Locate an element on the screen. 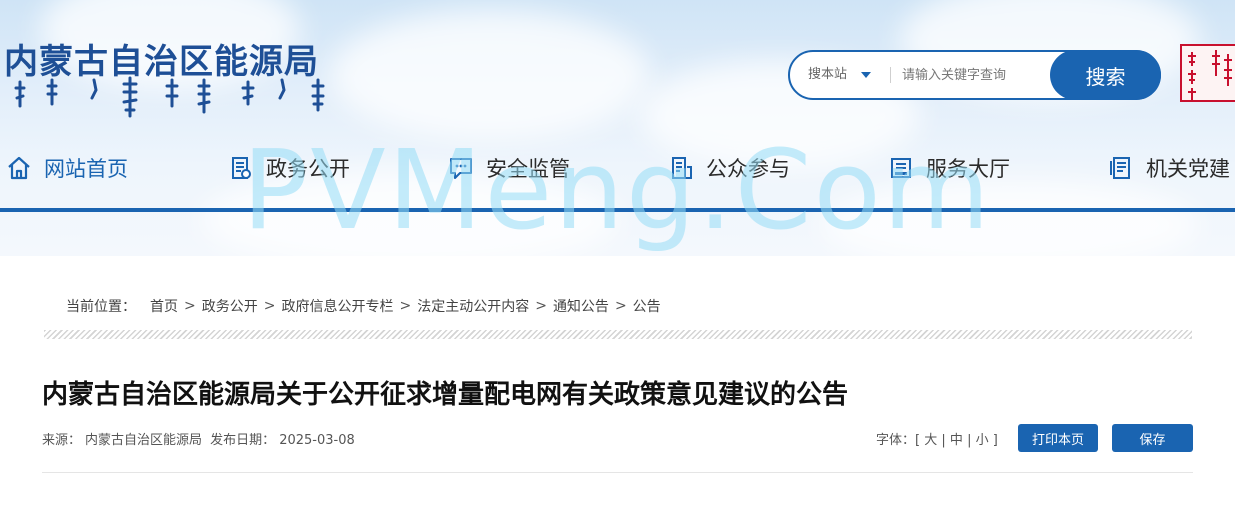 The width and height of the screenshot is (1235, 507). striped-divider is located at coordinates (618, 334).